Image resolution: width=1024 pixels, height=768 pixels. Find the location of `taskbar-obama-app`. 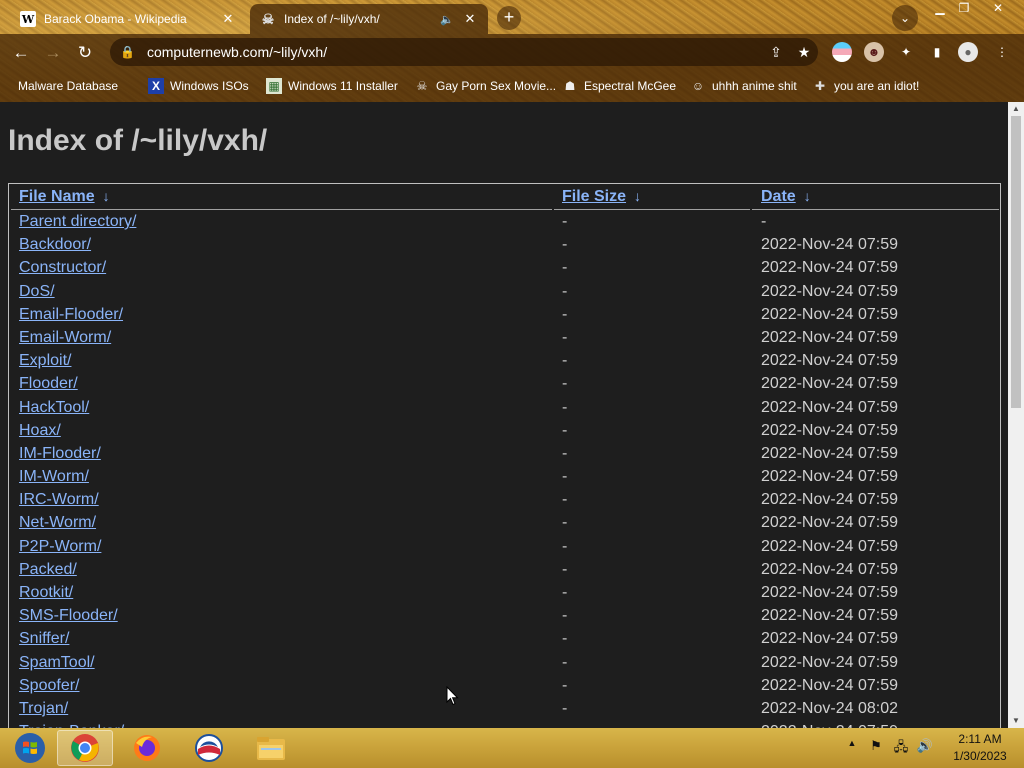

taskbar-obama-app is located at coordinates (209, 748).